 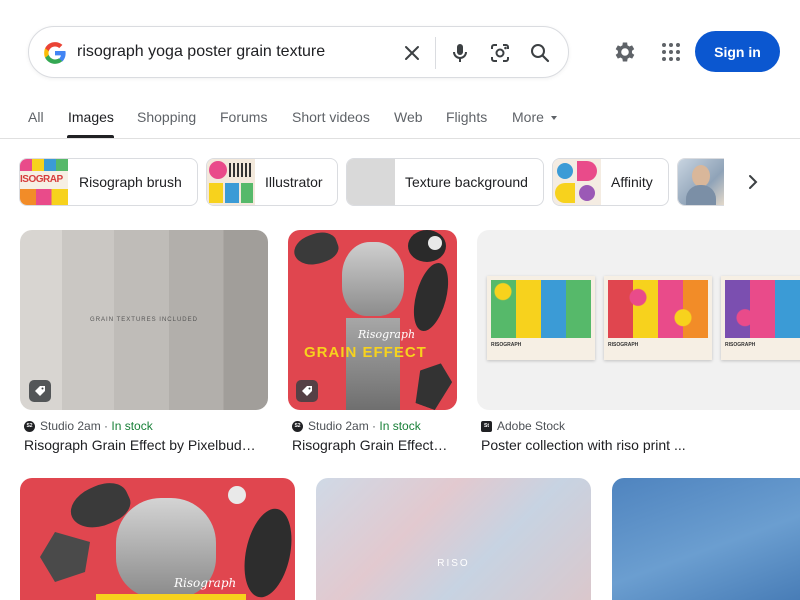 I want to click on apps-grid-icon, so click(x=671, y=52).